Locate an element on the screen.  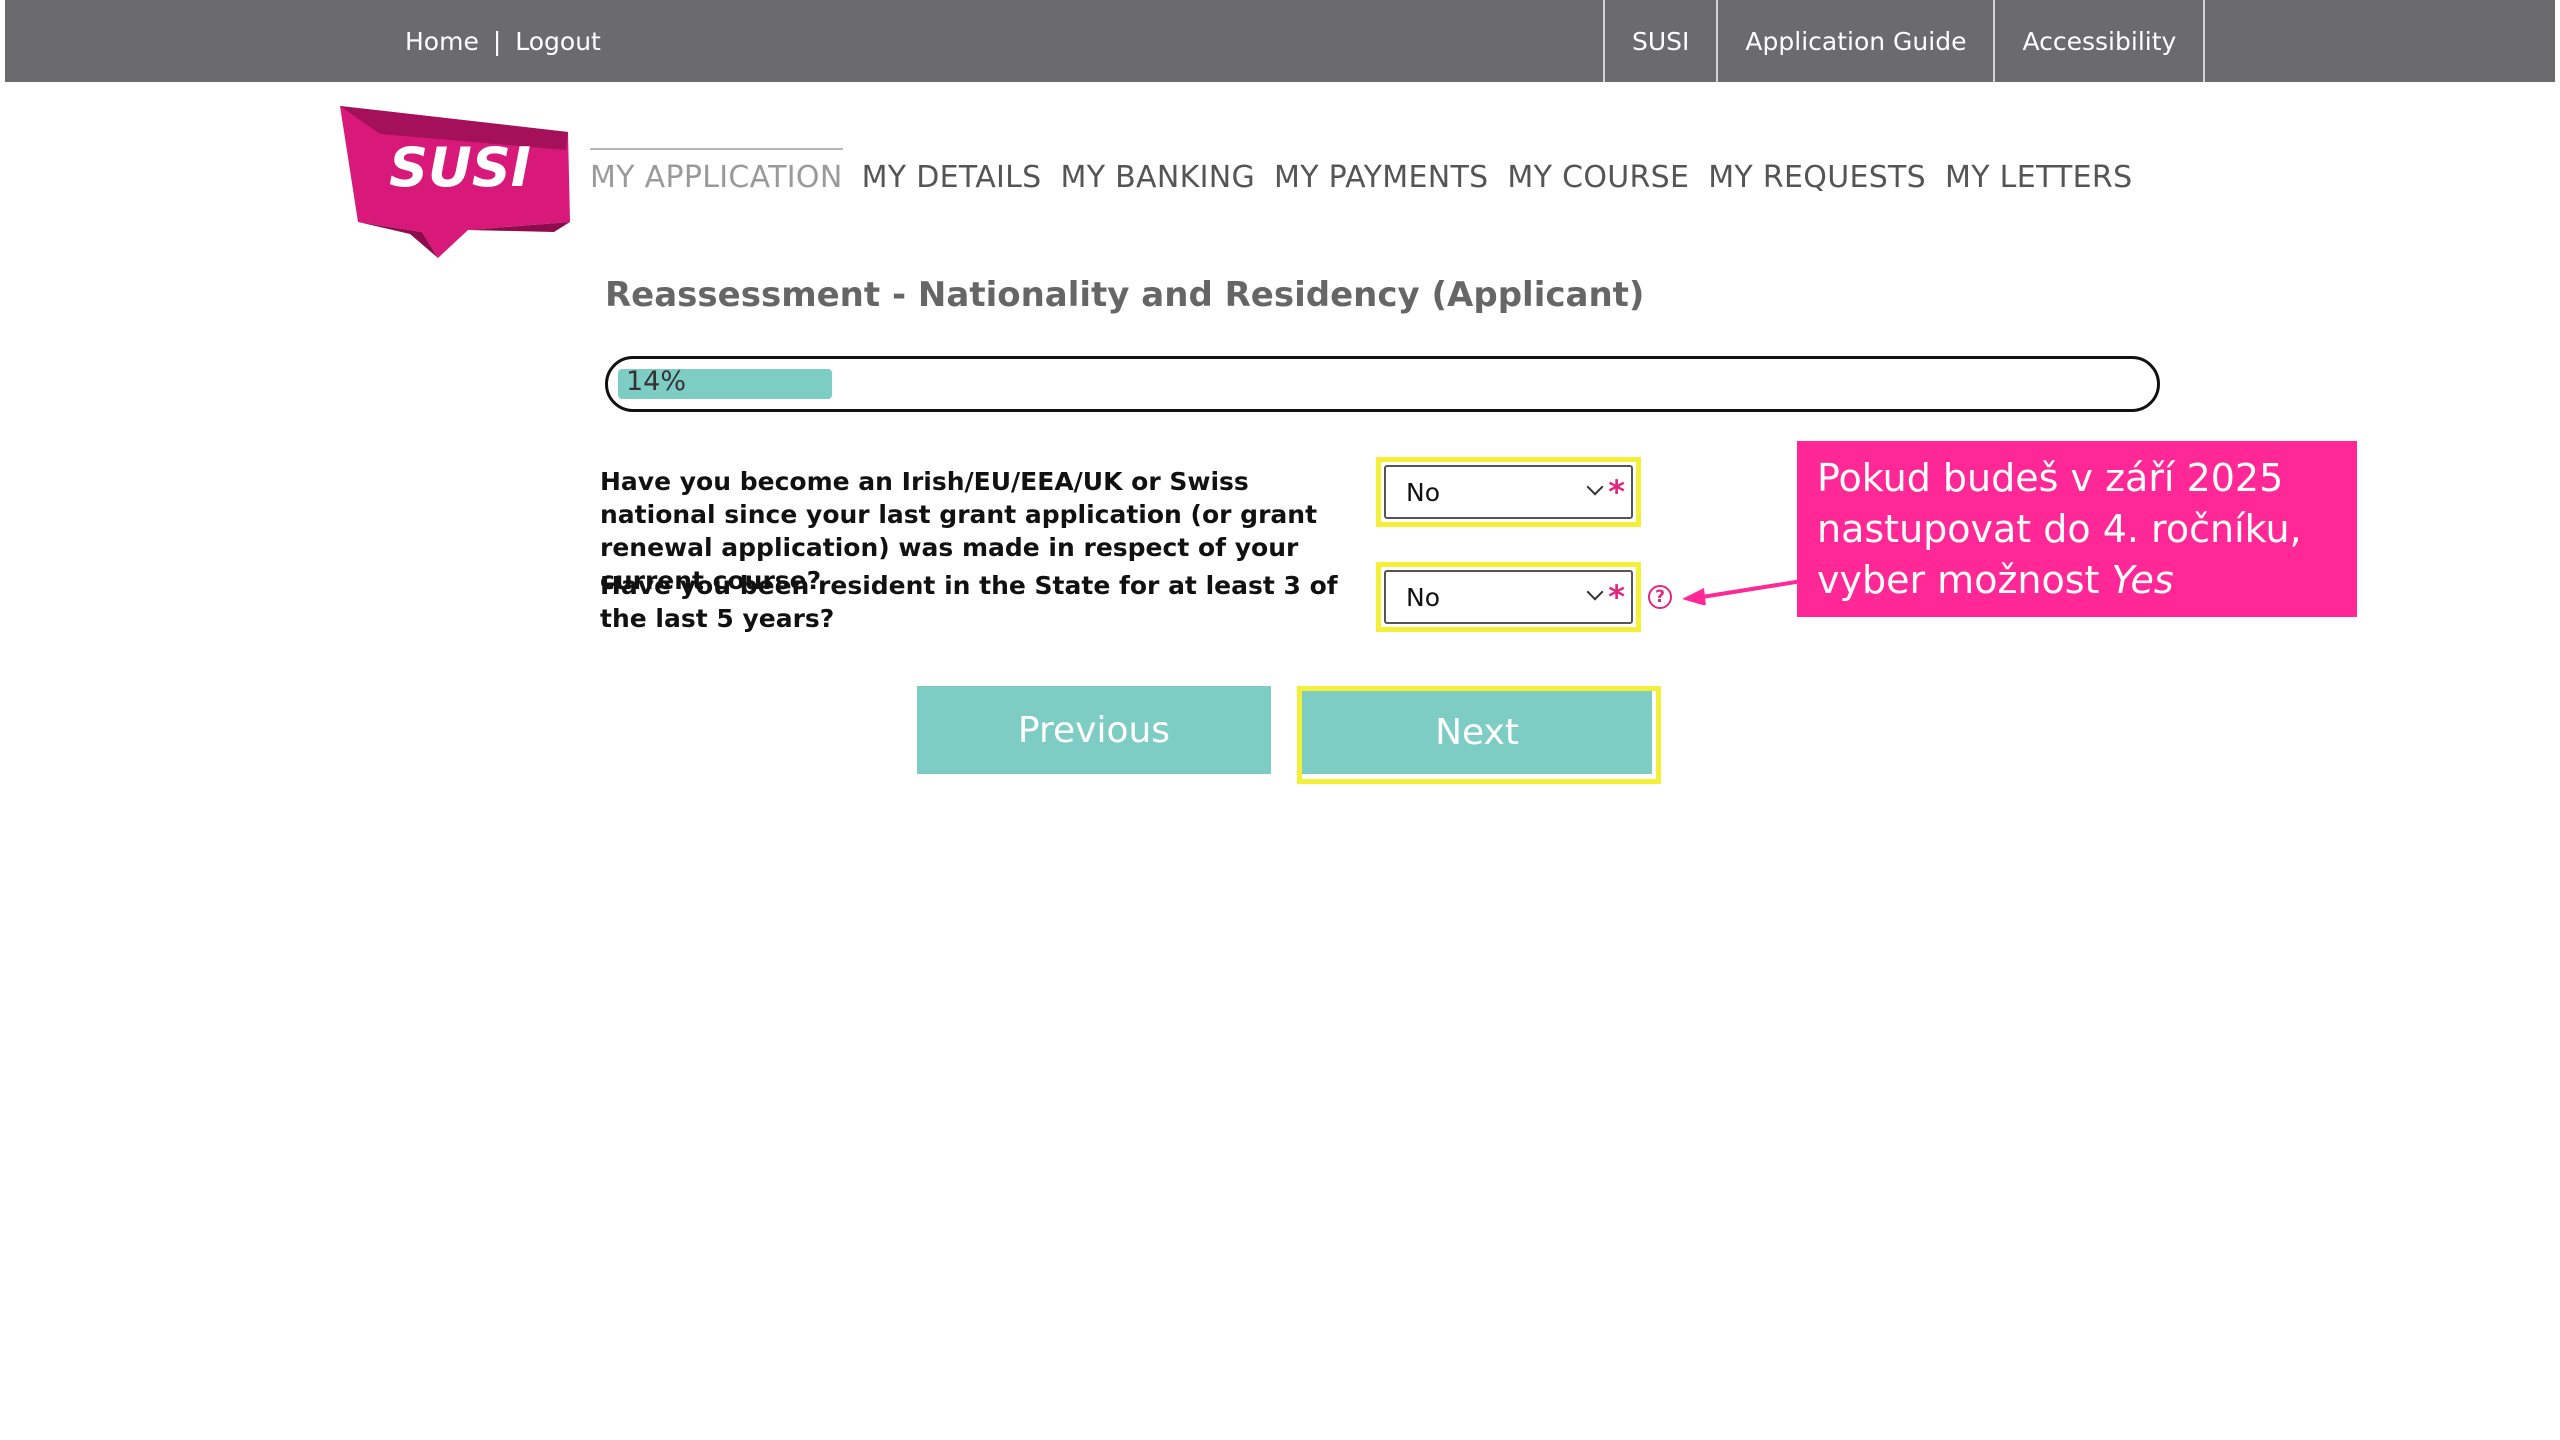
tab-my-course: MY COURSE is located at coordinates (1598, 177).